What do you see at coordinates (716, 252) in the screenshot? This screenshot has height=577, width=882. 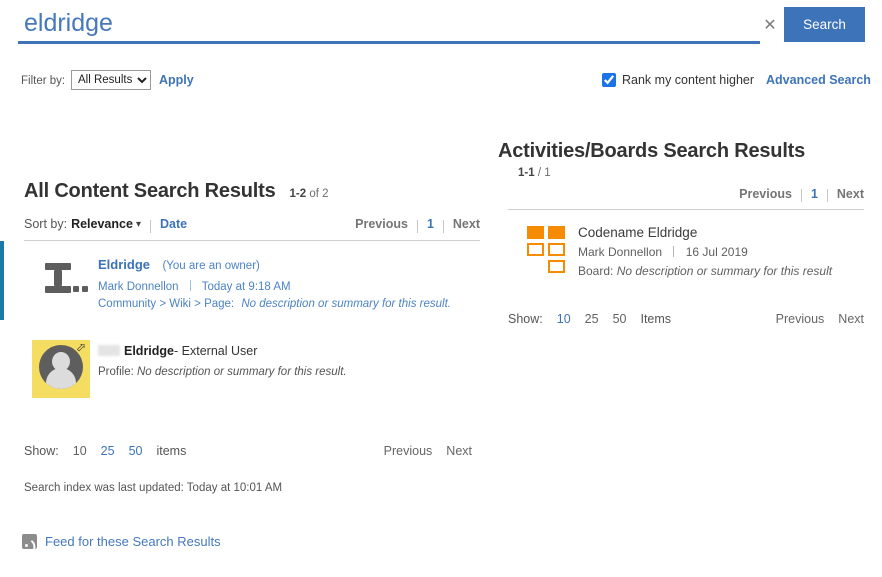 I see `board-date: 16 Jul 2019` at bounding box center [716, 252].